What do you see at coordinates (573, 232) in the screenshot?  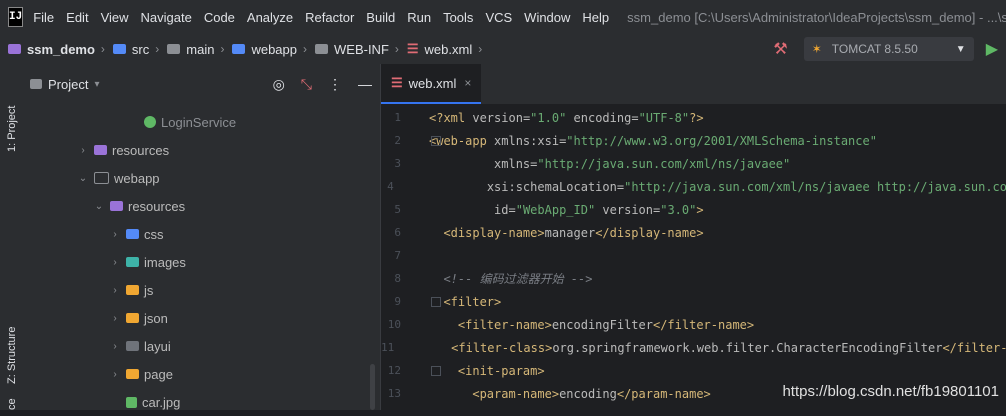 I see `code-line-text: <display-name>manager</display-name>` at bounding box center [573, 232].